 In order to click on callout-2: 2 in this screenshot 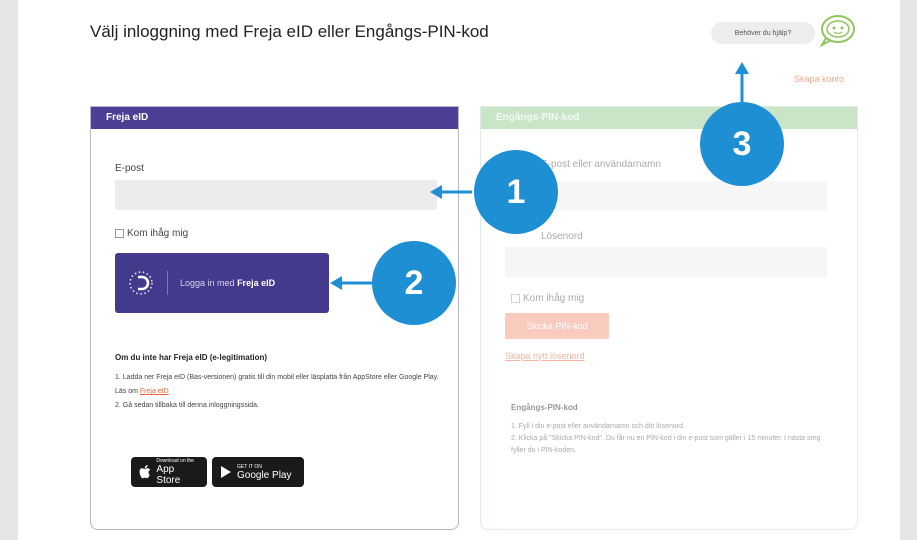, I will do `click(414, 283)`.